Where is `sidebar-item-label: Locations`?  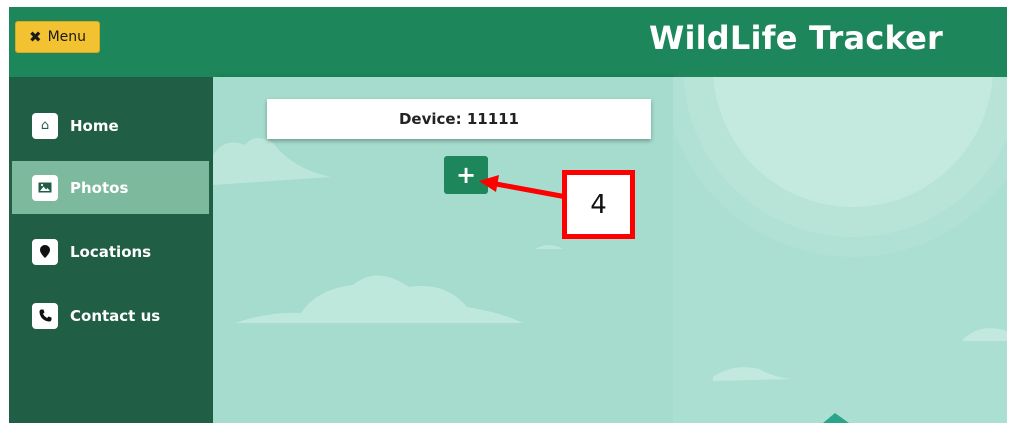
sidebar-item-label: Locations is located at coordinates (111, 251).